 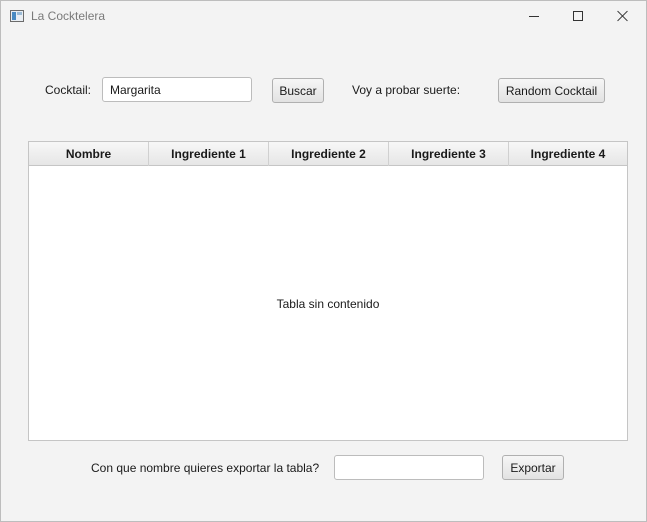 What do you see at coordinates (449, 154) in the screenshot?
I see `column-header-ingrediente-3: Ingrediente 3` at bounding box center [449, 154].